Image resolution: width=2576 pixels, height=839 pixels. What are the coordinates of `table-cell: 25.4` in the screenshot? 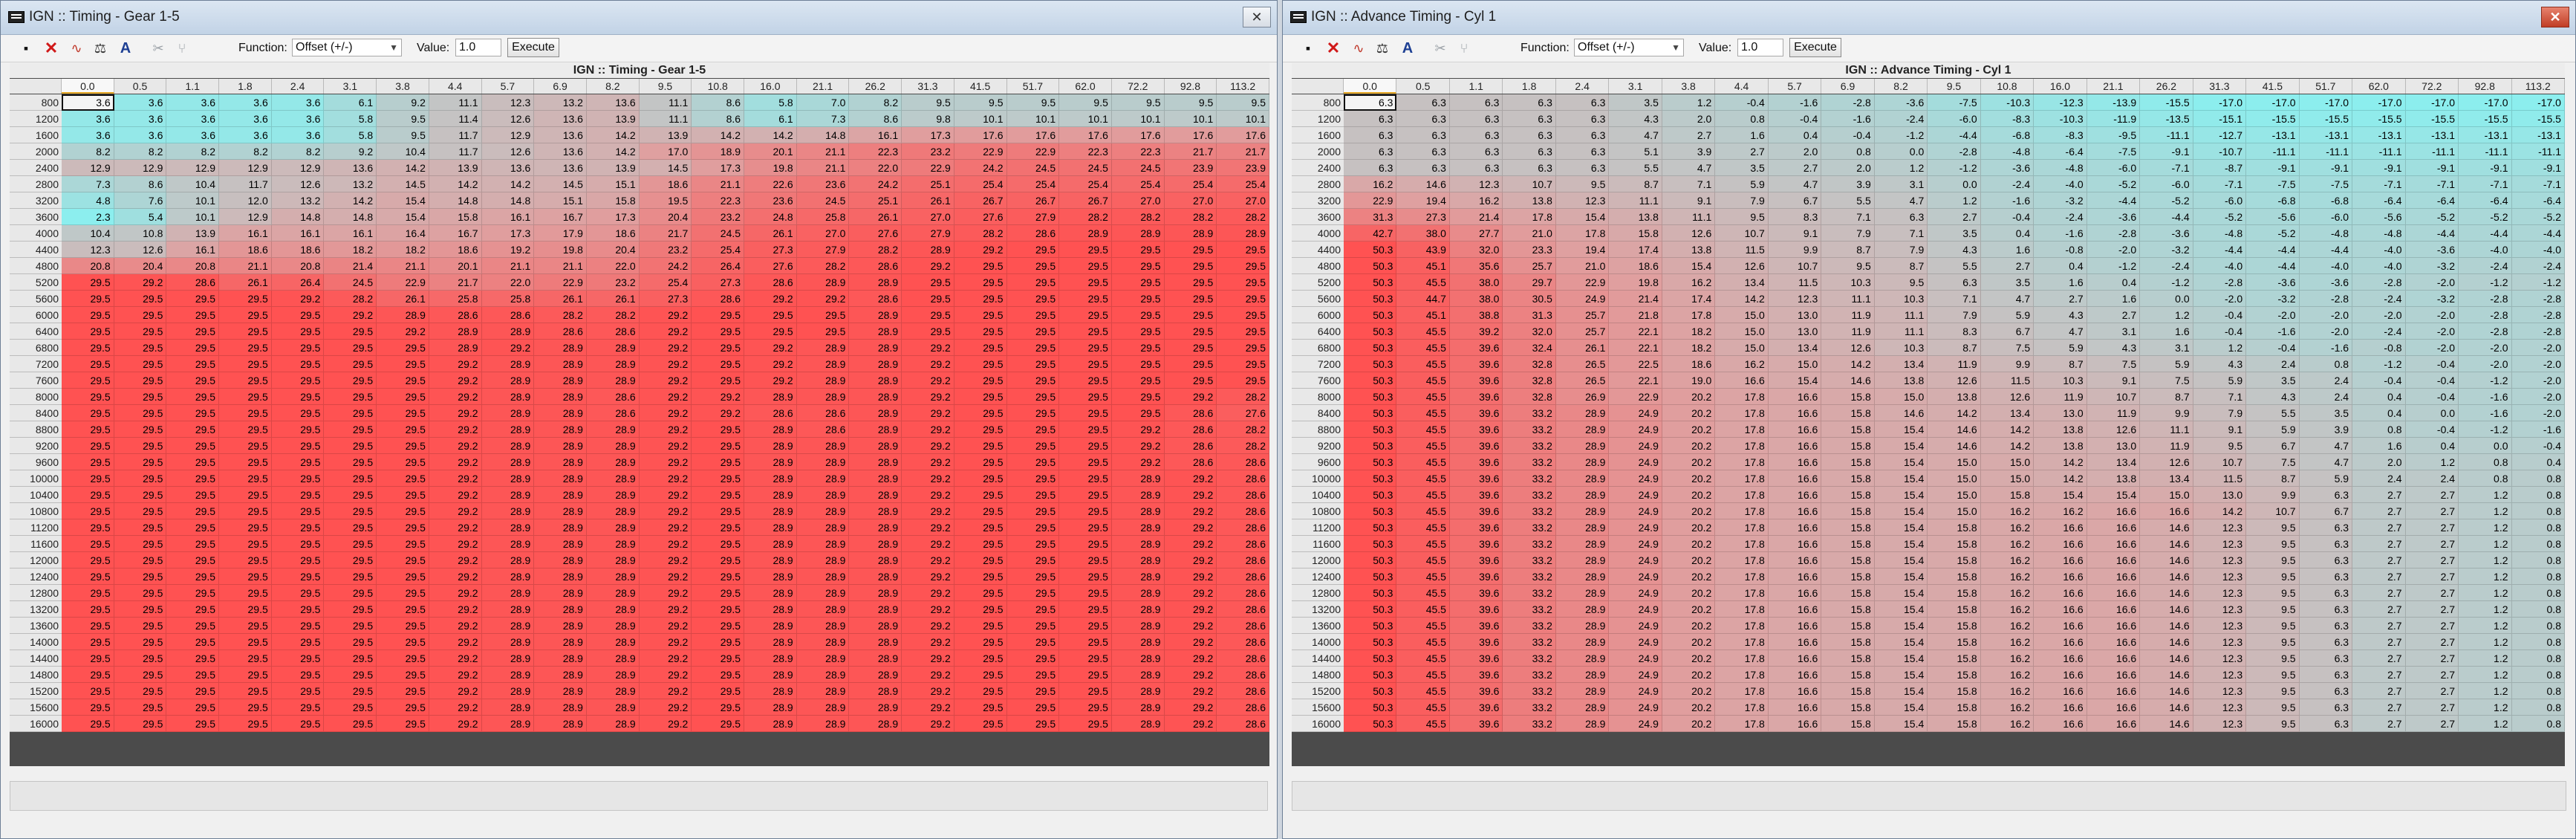 It's located at (1190, 184).